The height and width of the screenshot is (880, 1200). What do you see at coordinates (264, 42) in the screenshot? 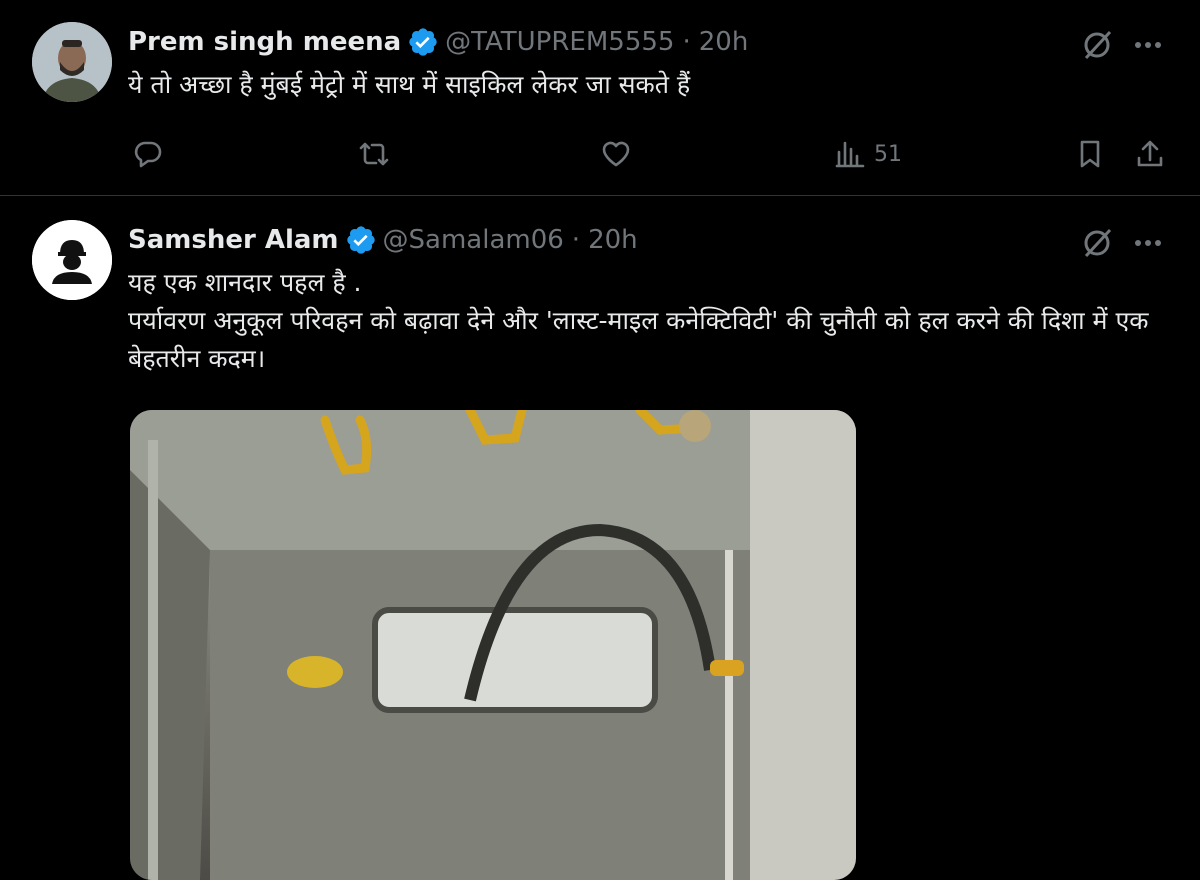
I see `display-name: Prem singh meena` at bounding box center [264, 42].